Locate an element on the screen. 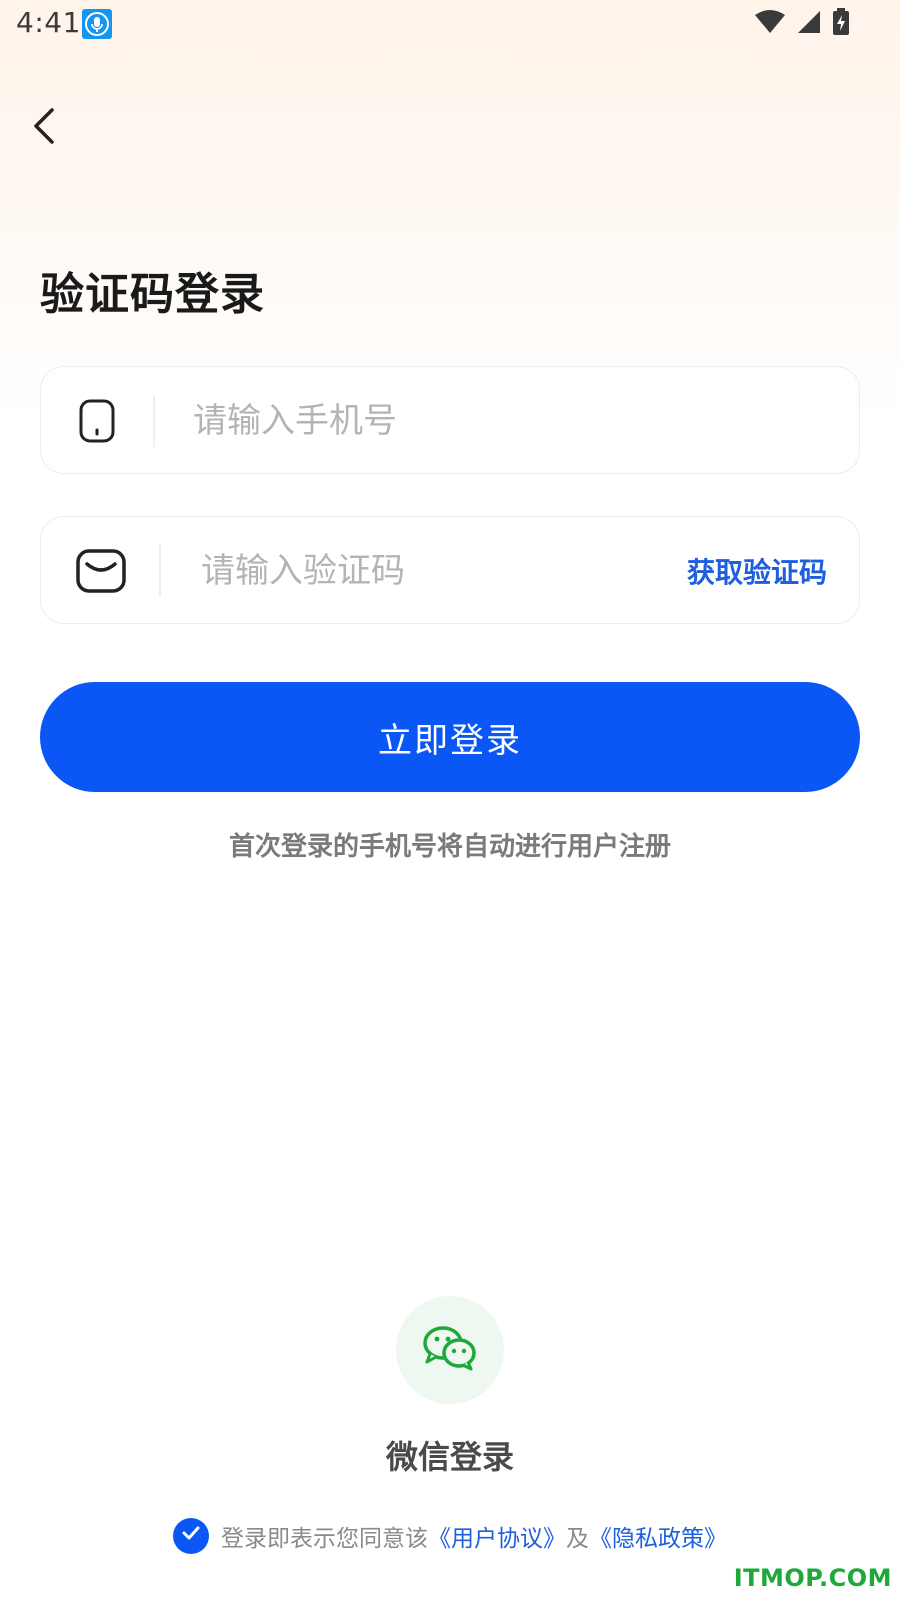 This screenshot has height=1600, width=900. chevron-left-icon is located at coordinates (44, 128).